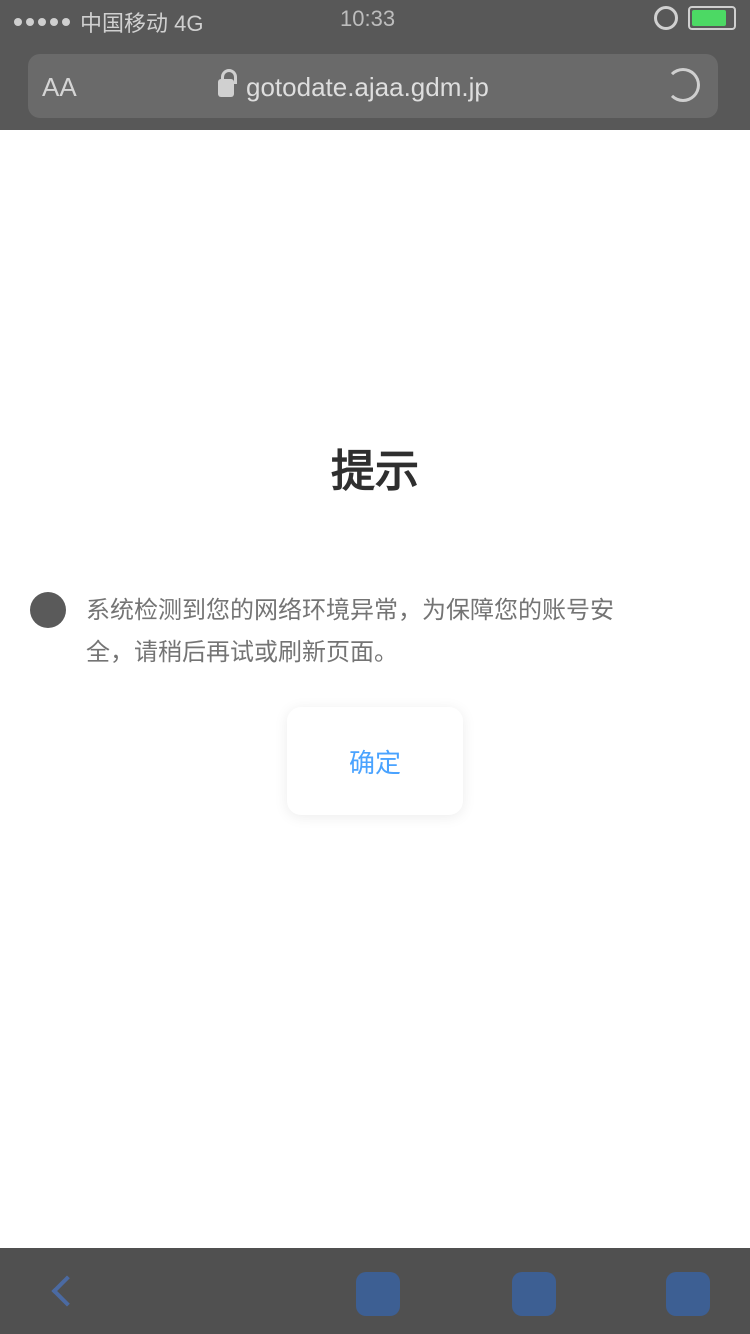  I want to click on status-time: 10:33, so click(368, 18).